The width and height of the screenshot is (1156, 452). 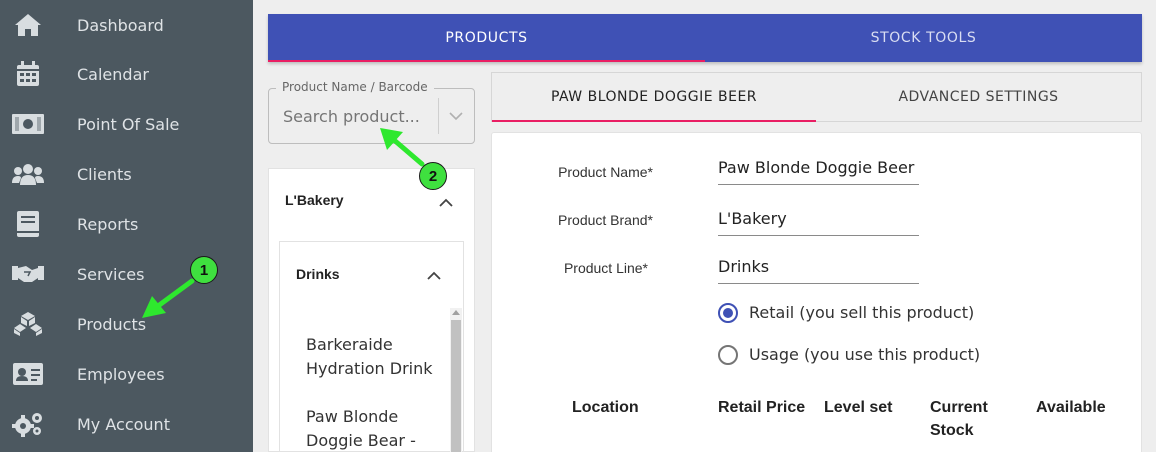 I want to click on boxes-icon, so click(x=28, y=324).